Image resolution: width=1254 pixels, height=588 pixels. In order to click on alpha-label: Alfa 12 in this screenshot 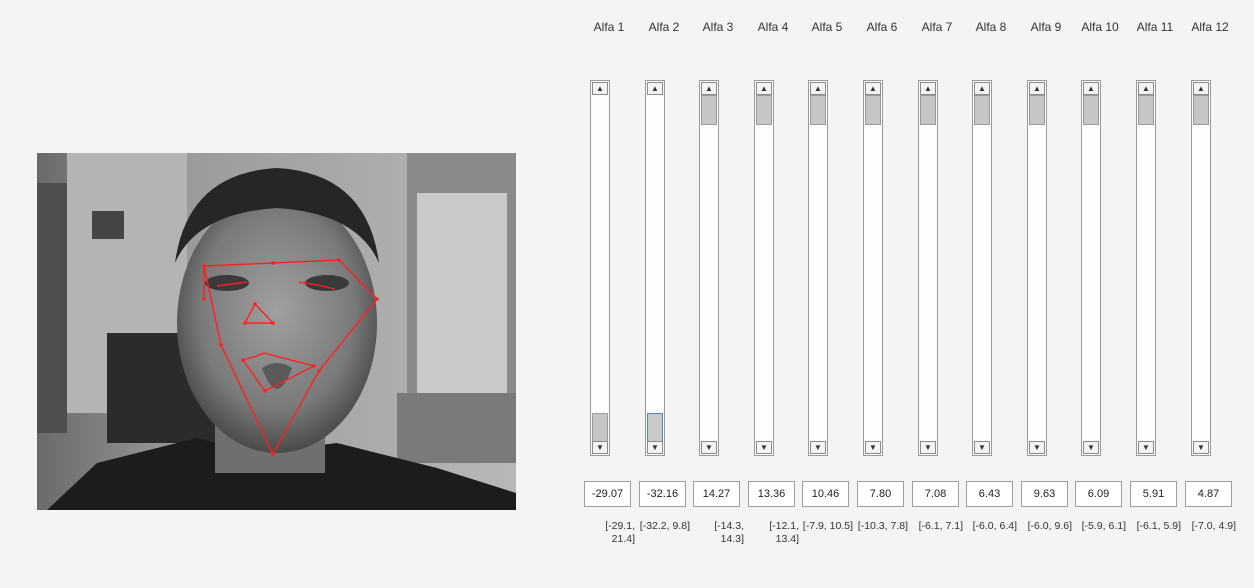, I will do `click(1210, 27)`.